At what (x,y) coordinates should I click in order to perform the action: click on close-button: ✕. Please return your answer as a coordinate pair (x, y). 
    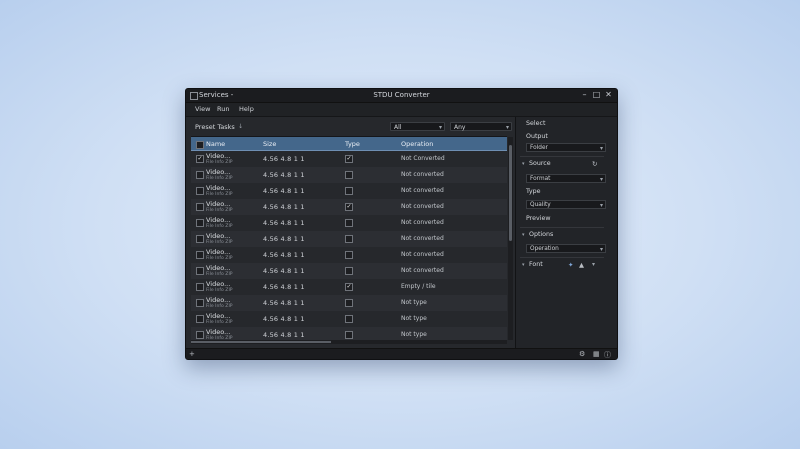
    Looking at the image, I should click on (608, 95).